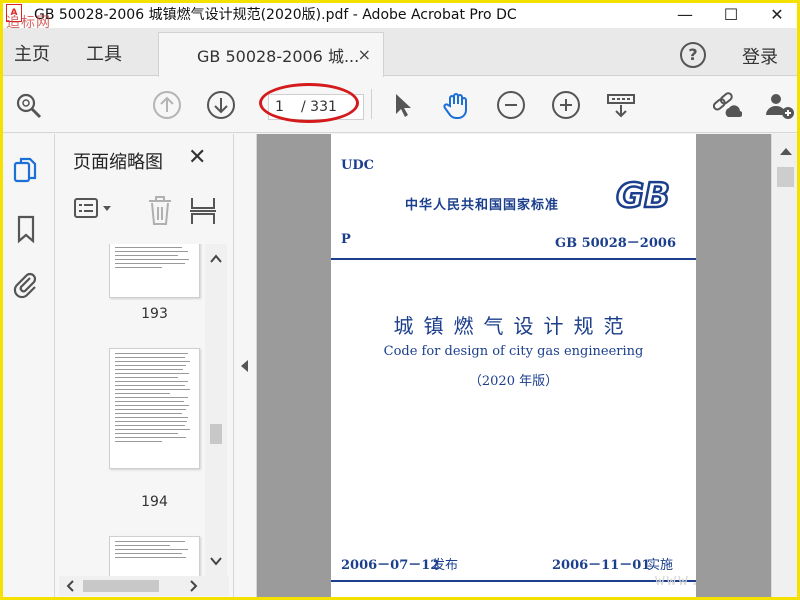  Describe the element at coordinates (566, 105) in the screenshot. I see `zoom-in-icon` at that location.